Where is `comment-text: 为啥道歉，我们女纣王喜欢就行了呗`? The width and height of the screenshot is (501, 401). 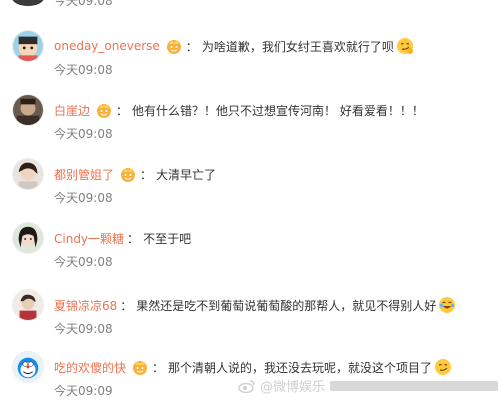
comment-text: 为啥道歉，我们女纣王喜欢就行了呗 is located at coordinates (297, 46).